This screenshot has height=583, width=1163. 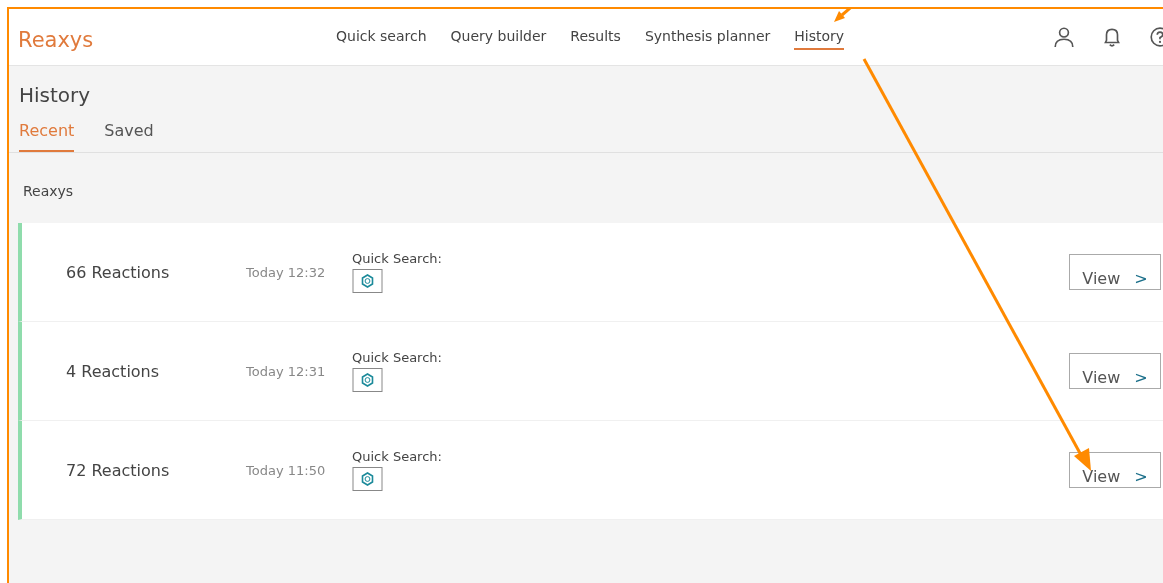 I want to click on nav-link: Query builder, so click(x=498, y=37).